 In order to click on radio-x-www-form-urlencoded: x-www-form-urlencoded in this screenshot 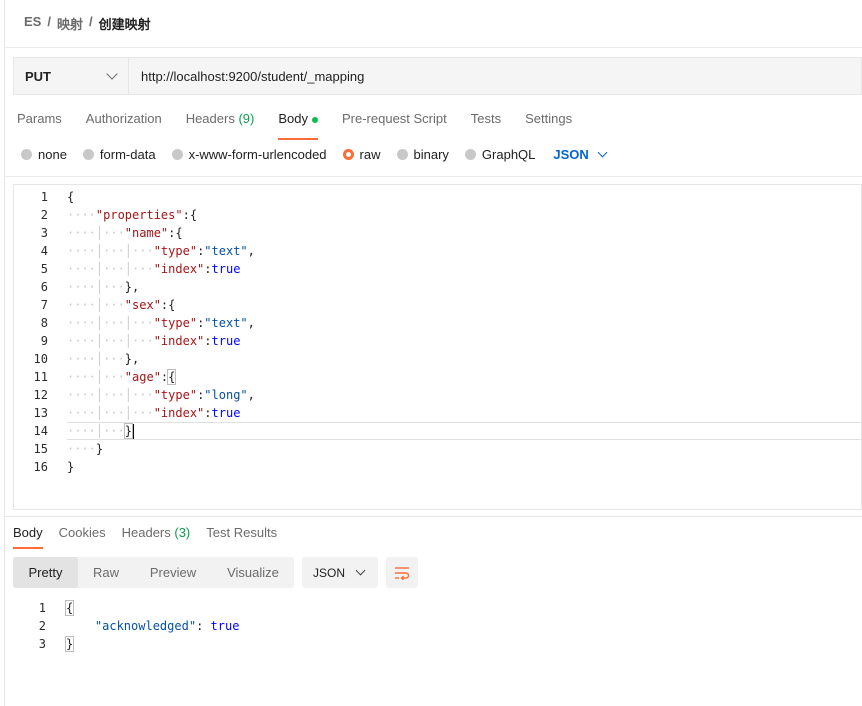, I will do `click(249, 154)`.